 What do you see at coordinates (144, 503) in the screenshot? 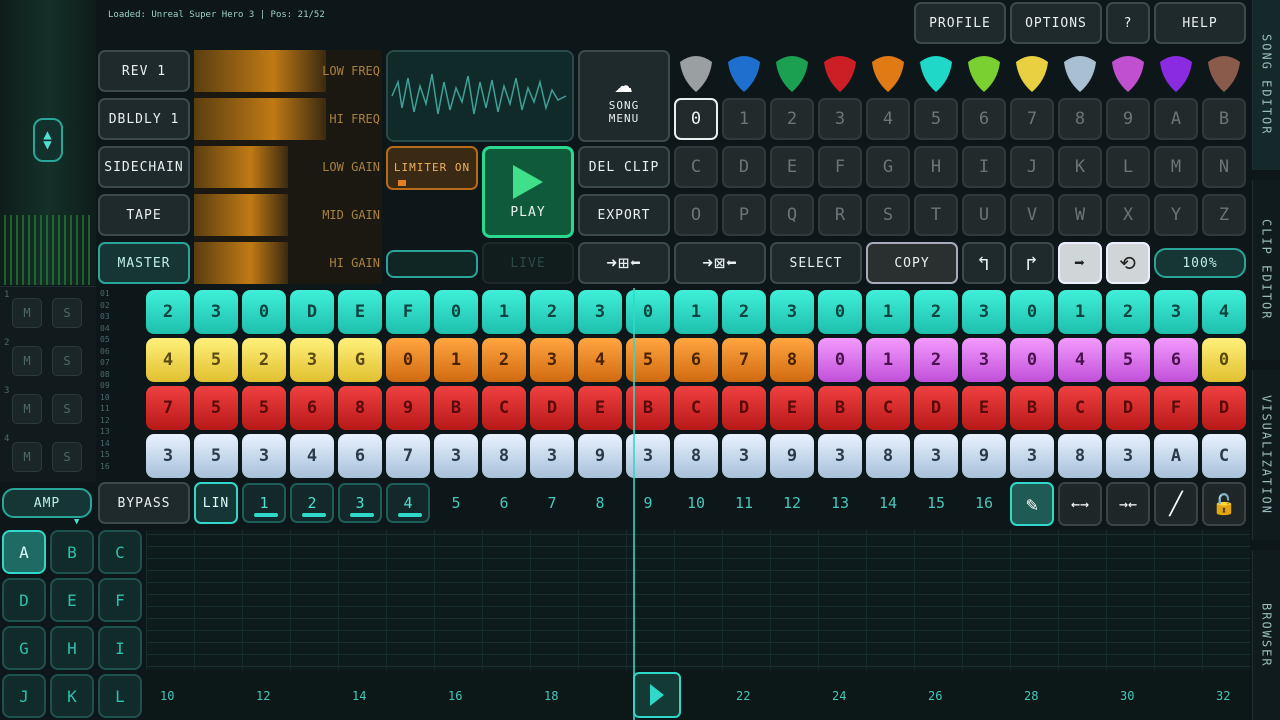
I see `bypass-button: BYPASS` at bounding box center [144, 503].